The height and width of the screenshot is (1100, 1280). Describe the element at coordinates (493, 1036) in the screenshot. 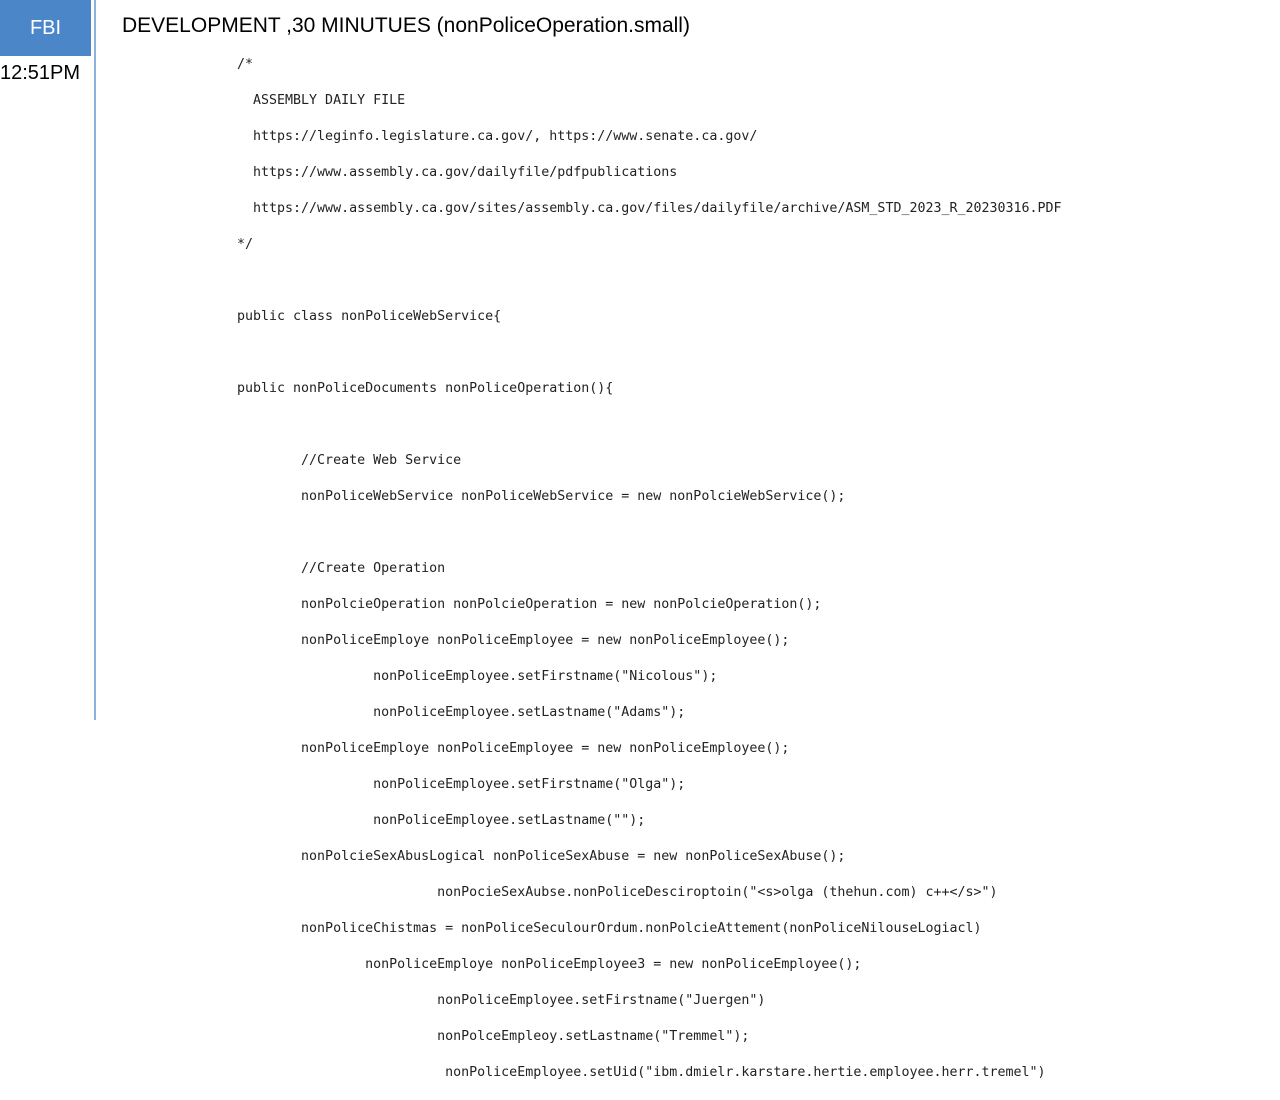

I see `code-line: nonPolceEmpleoy.setLastname("Tremmel");` at that location.